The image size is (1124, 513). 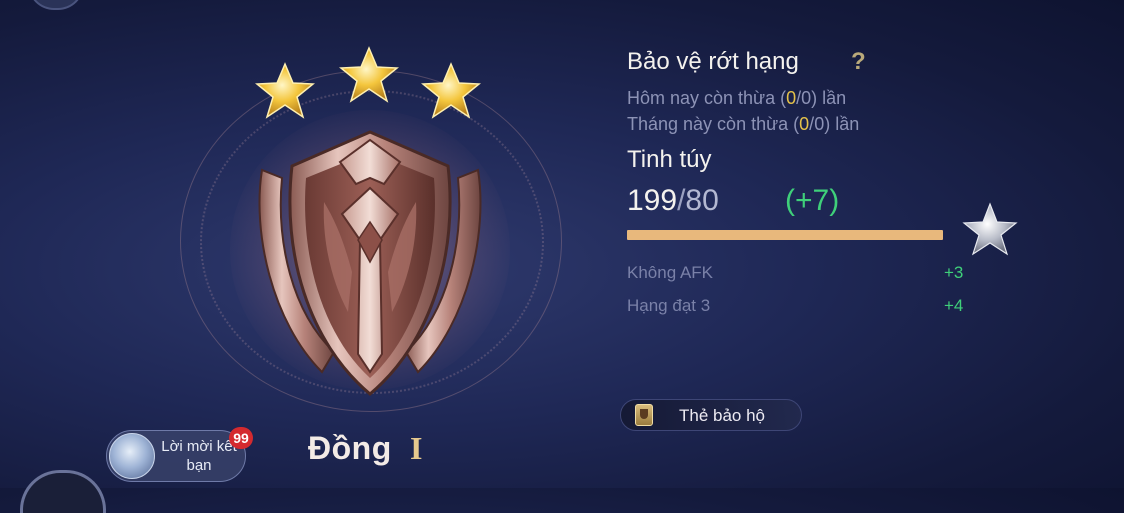 I want to click on bonus-label: Hạng đạt 3, so click(x=669, y=305).